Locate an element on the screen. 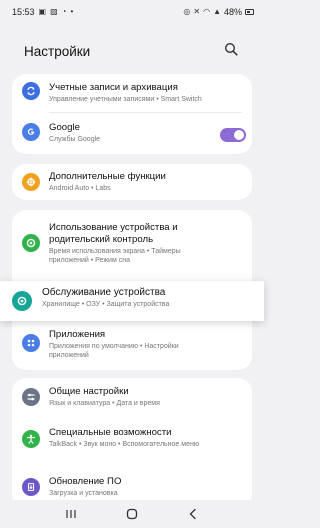 The image size is (320, 528). item-title: Дополнительные функции is located at coordinates (107, 176).